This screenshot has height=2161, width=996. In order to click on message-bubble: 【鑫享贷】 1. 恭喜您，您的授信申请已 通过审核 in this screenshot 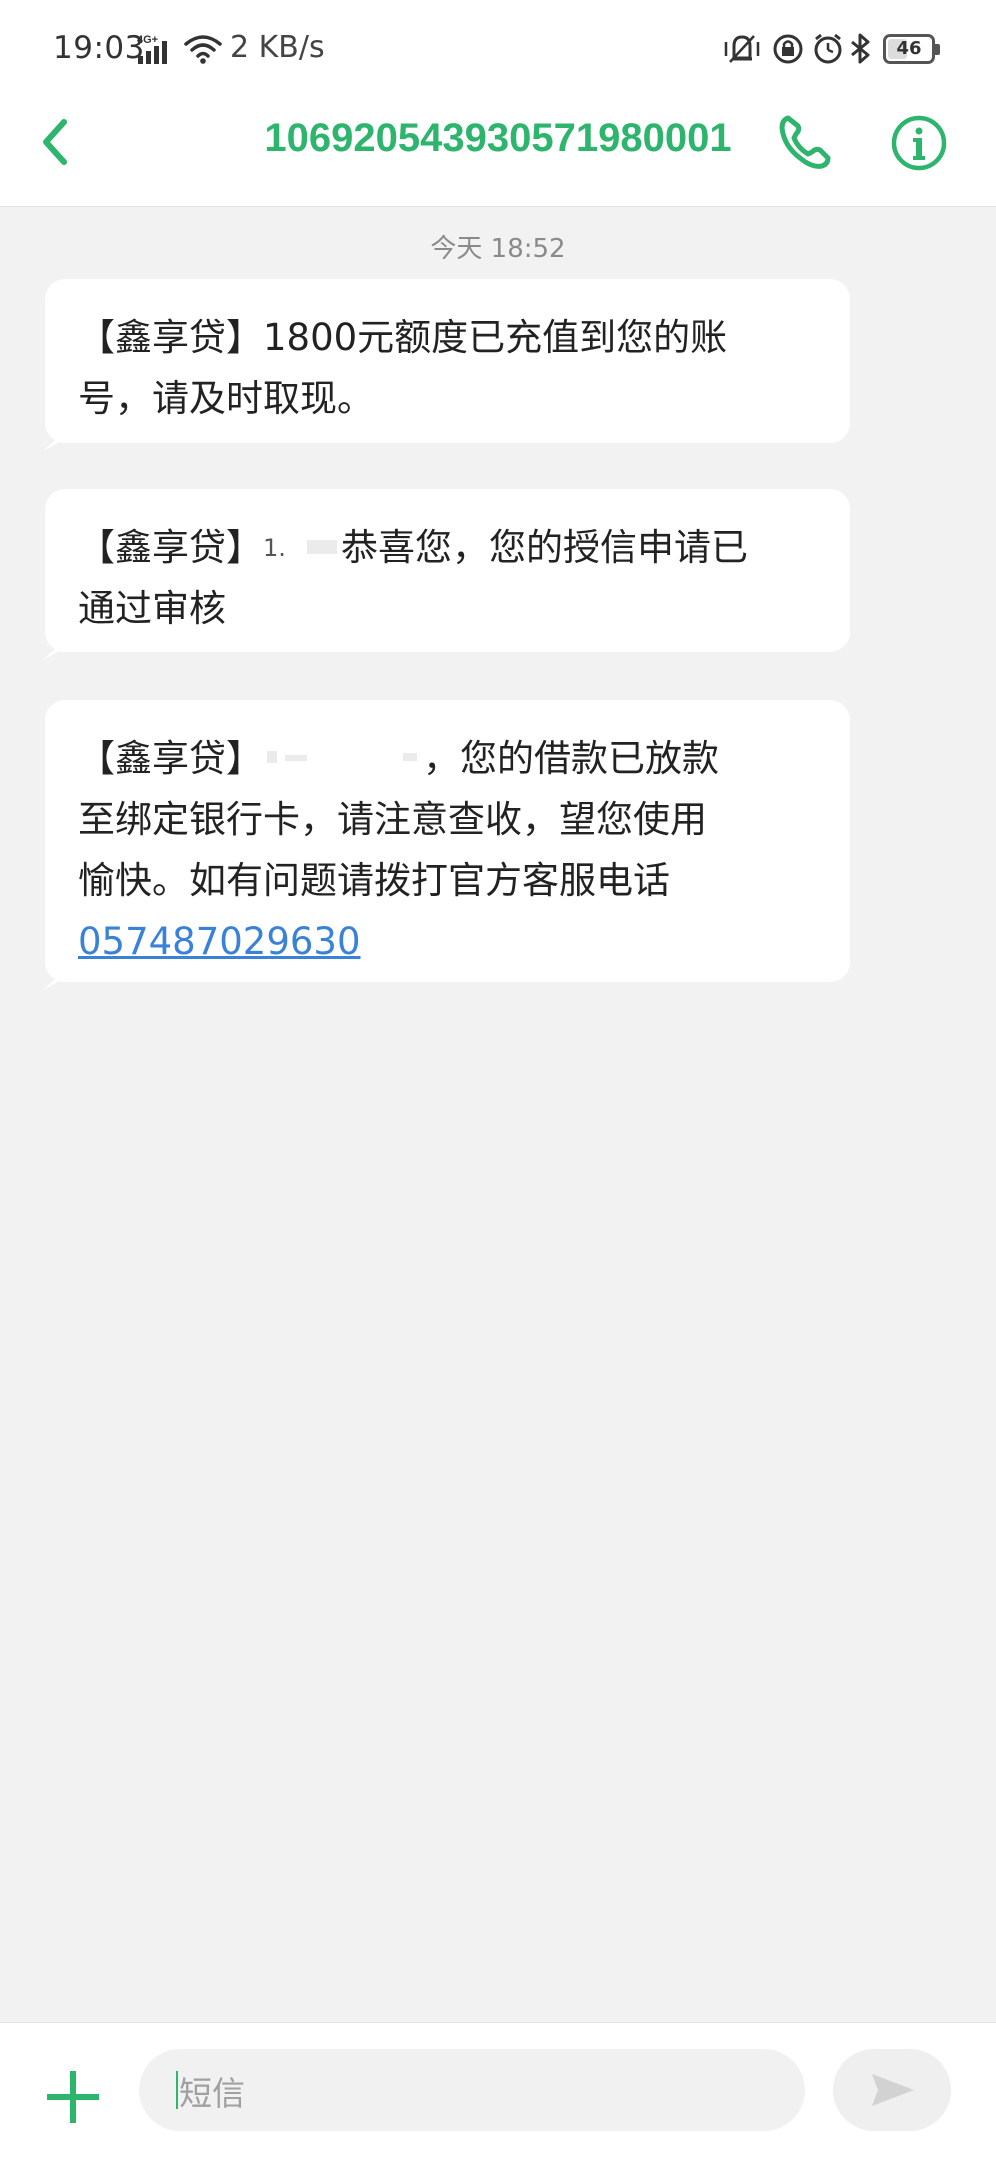, I will do `click(447, 570)`.